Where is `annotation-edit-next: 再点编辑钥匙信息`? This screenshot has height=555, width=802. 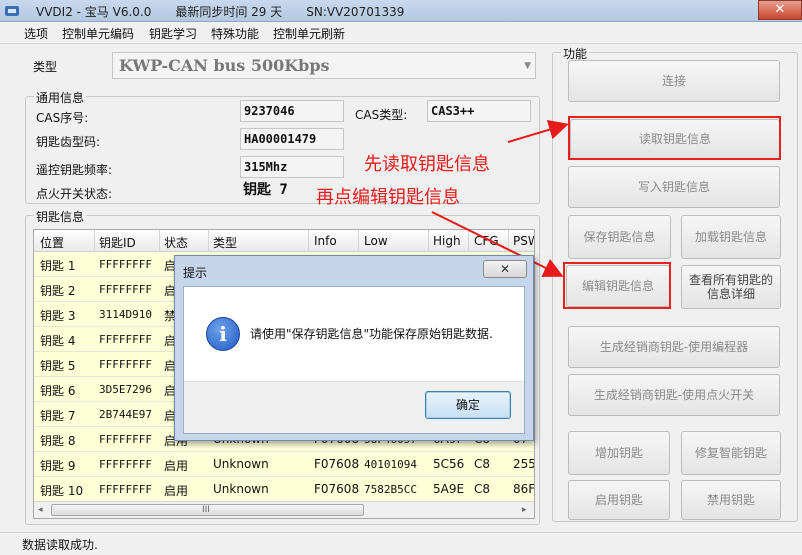 annotation-edit-next: 再点编辑钥匙信息 is located at coordinates (388, 197).